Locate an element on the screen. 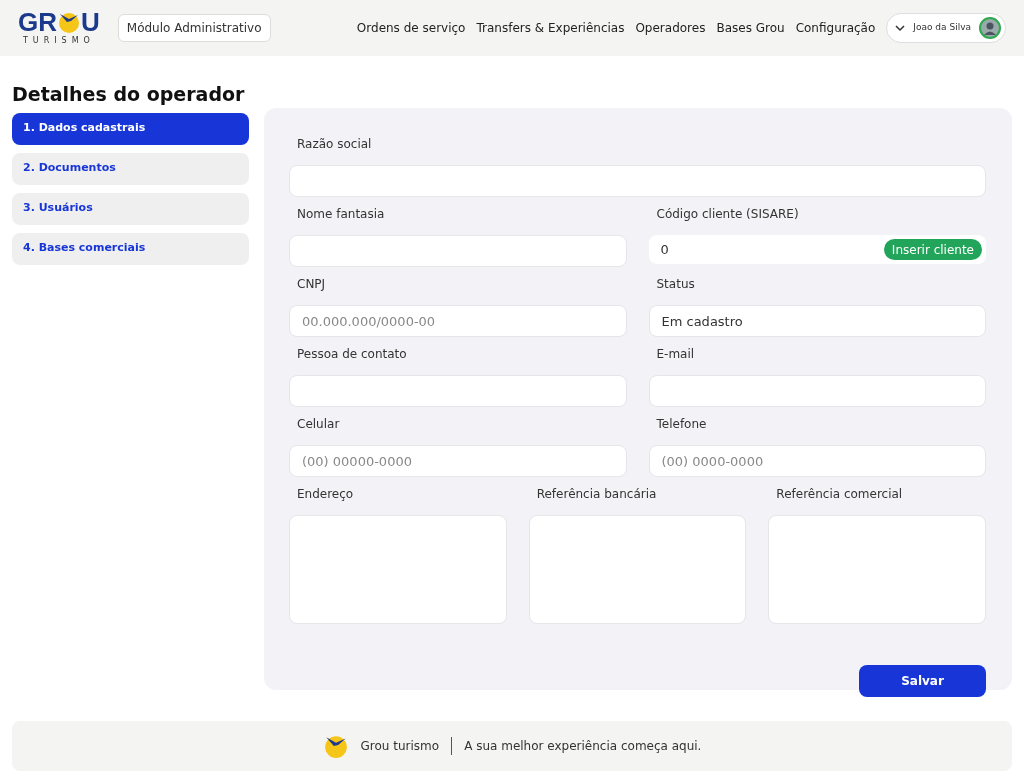 The height and width of the screenshot is (777, 1024). field-label: Celular is located at coordinates (318, 424).